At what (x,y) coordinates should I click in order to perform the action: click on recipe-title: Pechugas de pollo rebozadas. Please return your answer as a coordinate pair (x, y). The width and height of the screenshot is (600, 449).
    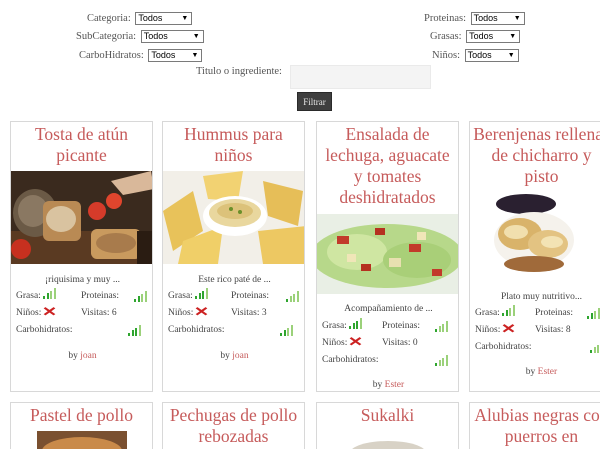
    Looking at the image, I should click on (233, 425).